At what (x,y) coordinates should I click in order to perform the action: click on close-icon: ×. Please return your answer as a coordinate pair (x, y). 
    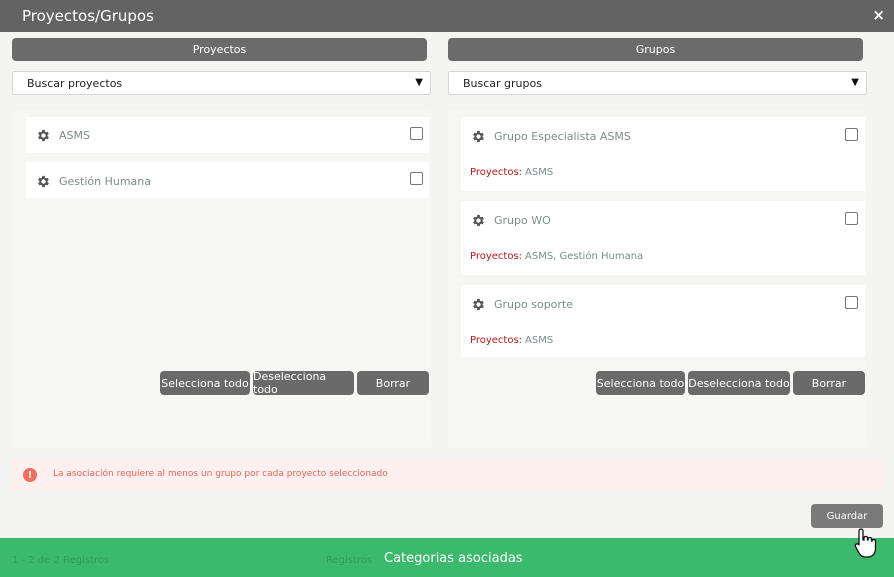
    Looking at the image, I should click on (878, 15).